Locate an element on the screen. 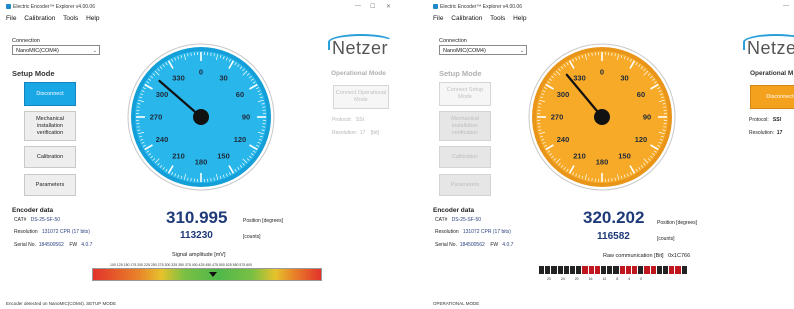 This screenshot has height=309, width=794. counts-value: 116582 is located at coordinates (613, 236).